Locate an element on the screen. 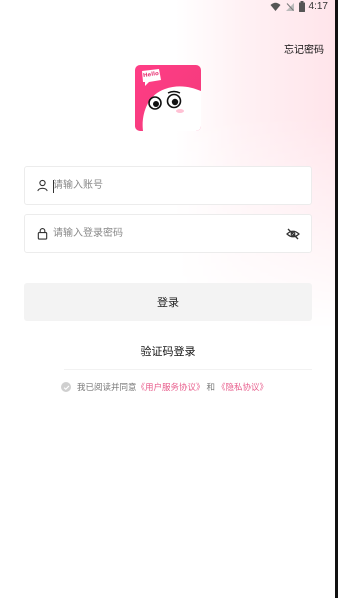 This screenshot has width=338, height=598. wifi-icon is located at coordinates (275, 6).